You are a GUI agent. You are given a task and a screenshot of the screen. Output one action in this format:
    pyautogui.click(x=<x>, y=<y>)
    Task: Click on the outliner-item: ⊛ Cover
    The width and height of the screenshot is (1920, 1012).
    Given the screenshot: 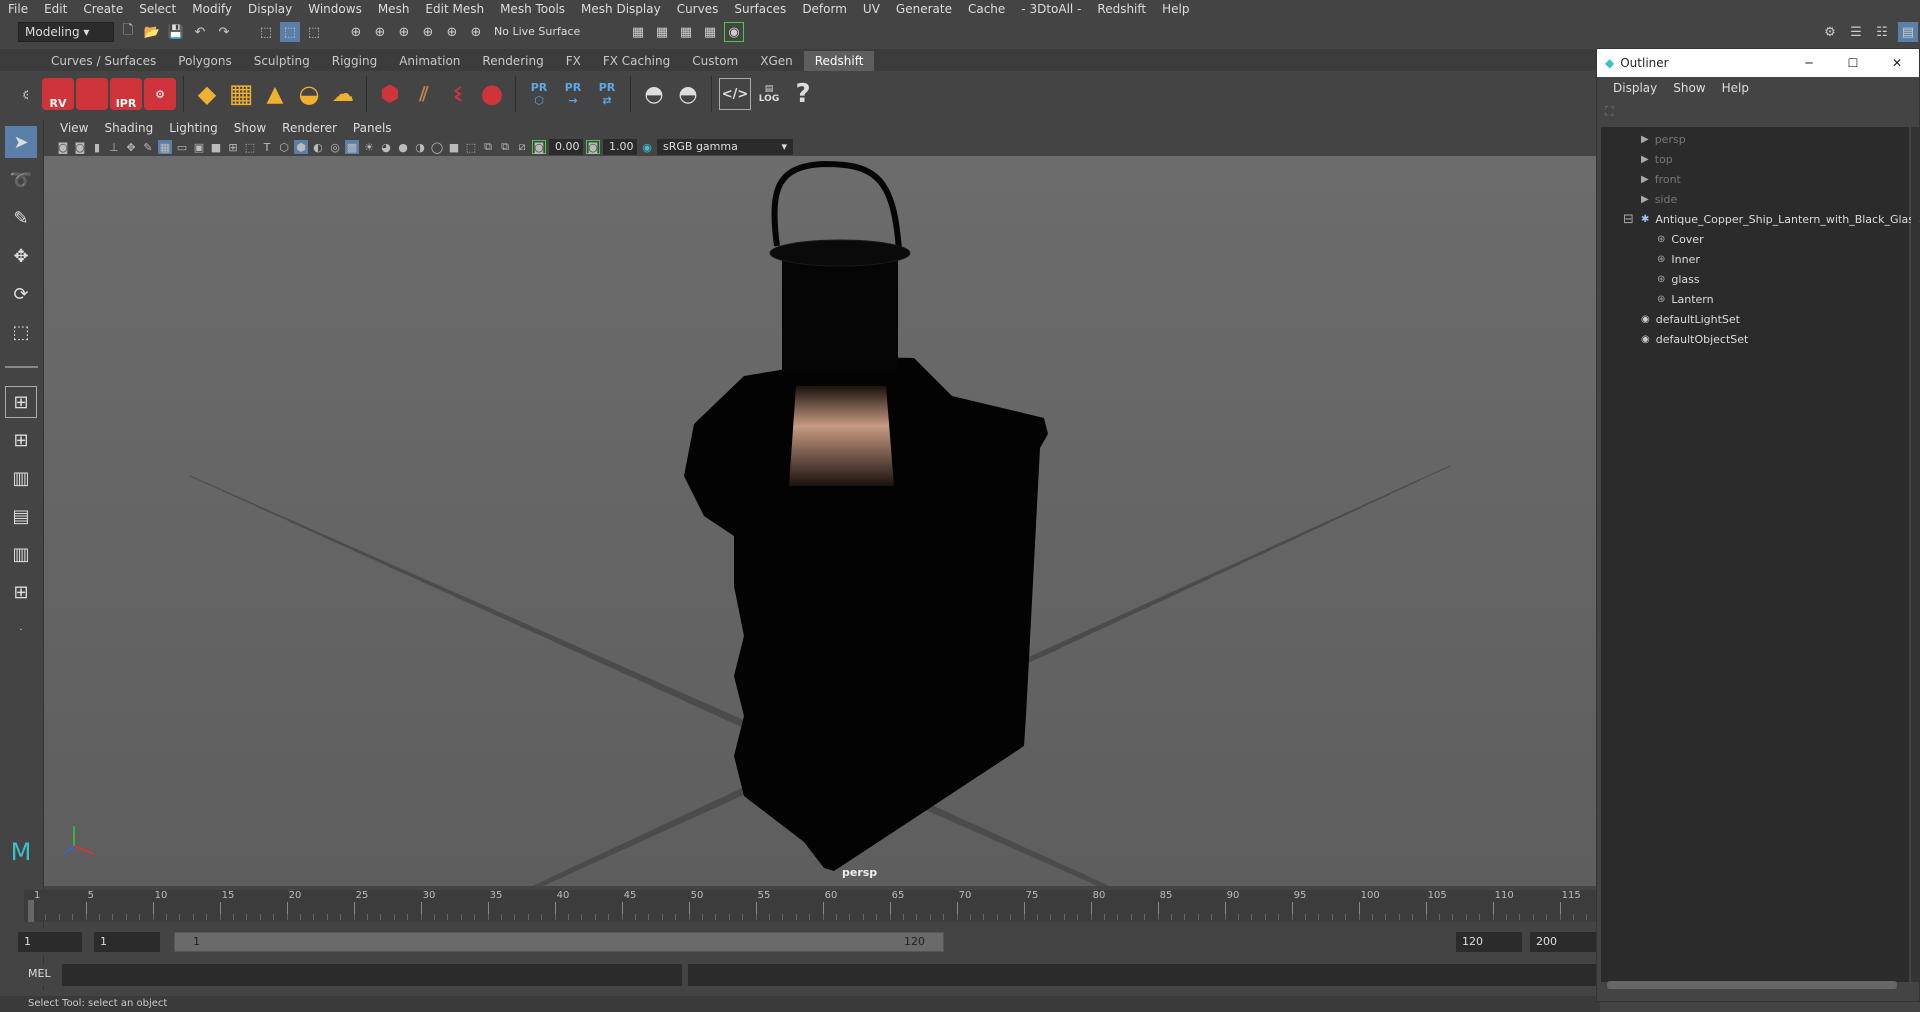 What is the action you would take?
    pyautogui.click(x=1755, y=239)
    